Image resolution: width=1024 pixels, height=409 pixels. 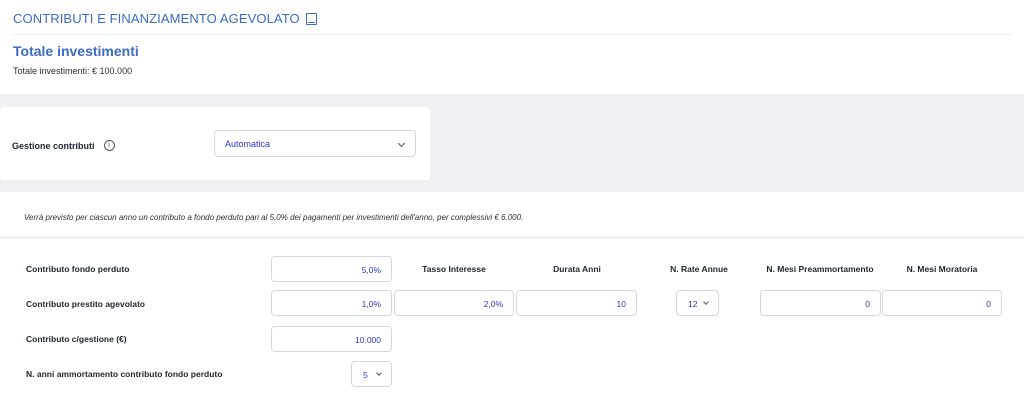 What do you see at coordinates (248, 144) in the screenshot?
I see `gestione-select-value: Automatica` at bounding box center [248, 144].